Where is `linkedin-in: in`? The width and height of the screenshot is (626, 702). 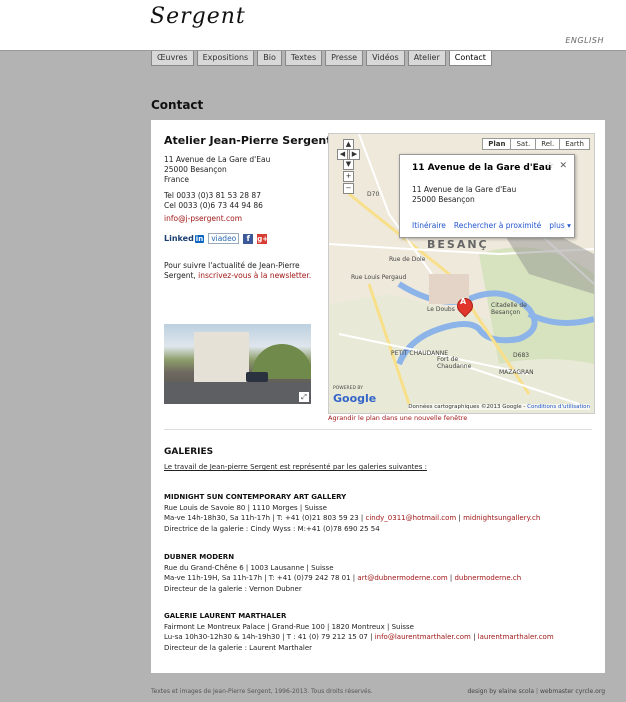
linkedin-in: in is located at coordinates (199, 239).